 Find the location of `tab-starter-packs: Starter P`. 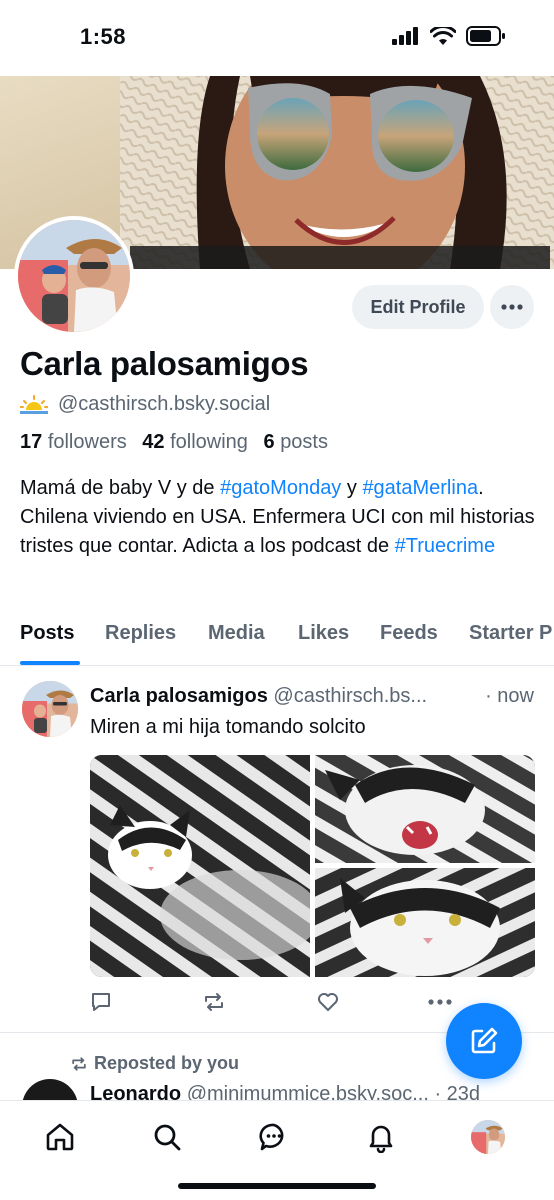

tab-starter-packs: Starter P is located at coordinates (510, 633).